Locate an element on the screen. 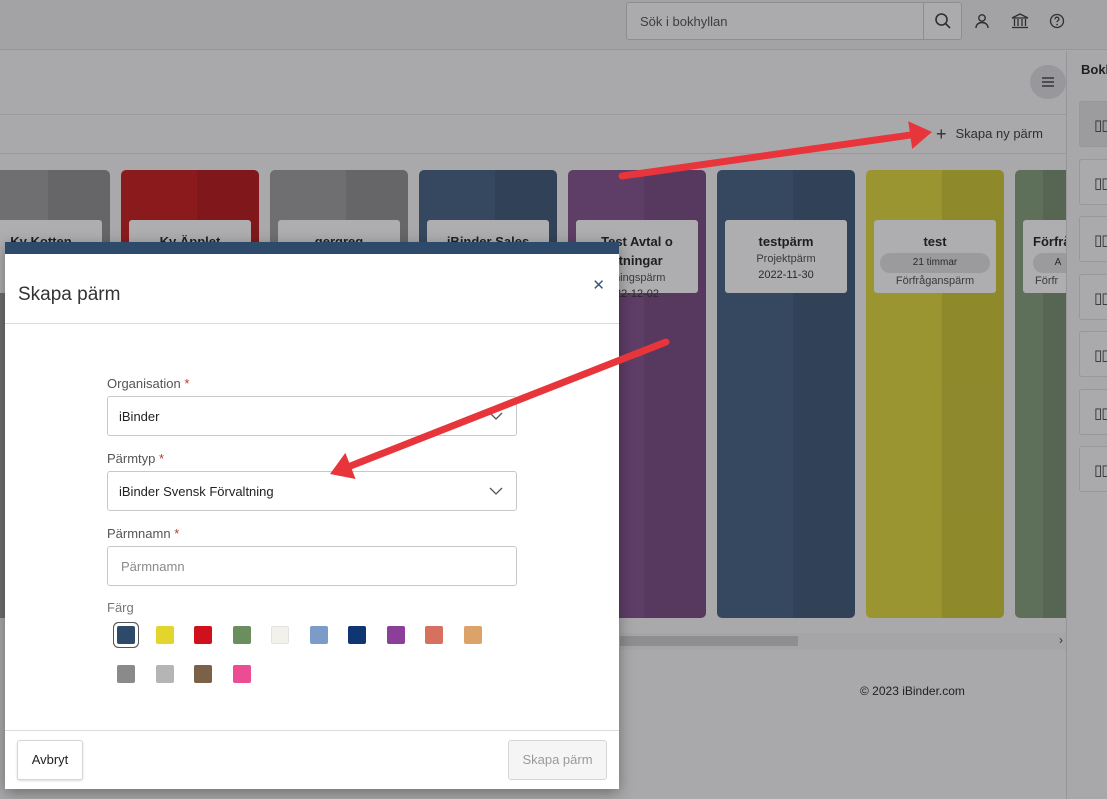 Image resolution: width=1107 pixels, height=799 pixels. binder-label: test 21 timmar Förfråganspärm is located at coordinates (935, 256).